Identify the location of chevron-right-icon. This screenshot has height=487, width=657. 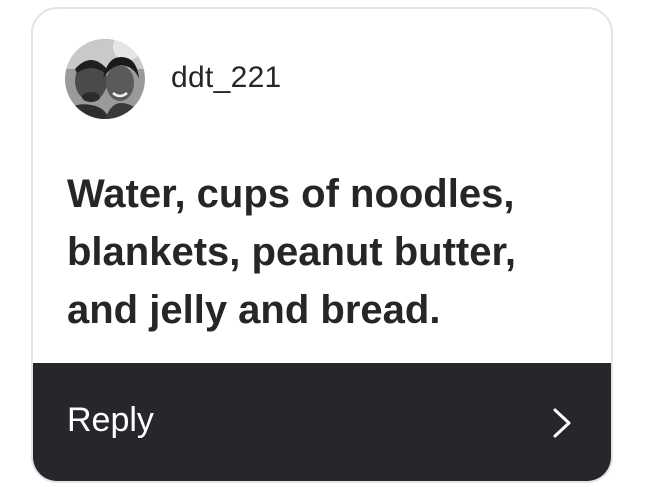
(562, 423).